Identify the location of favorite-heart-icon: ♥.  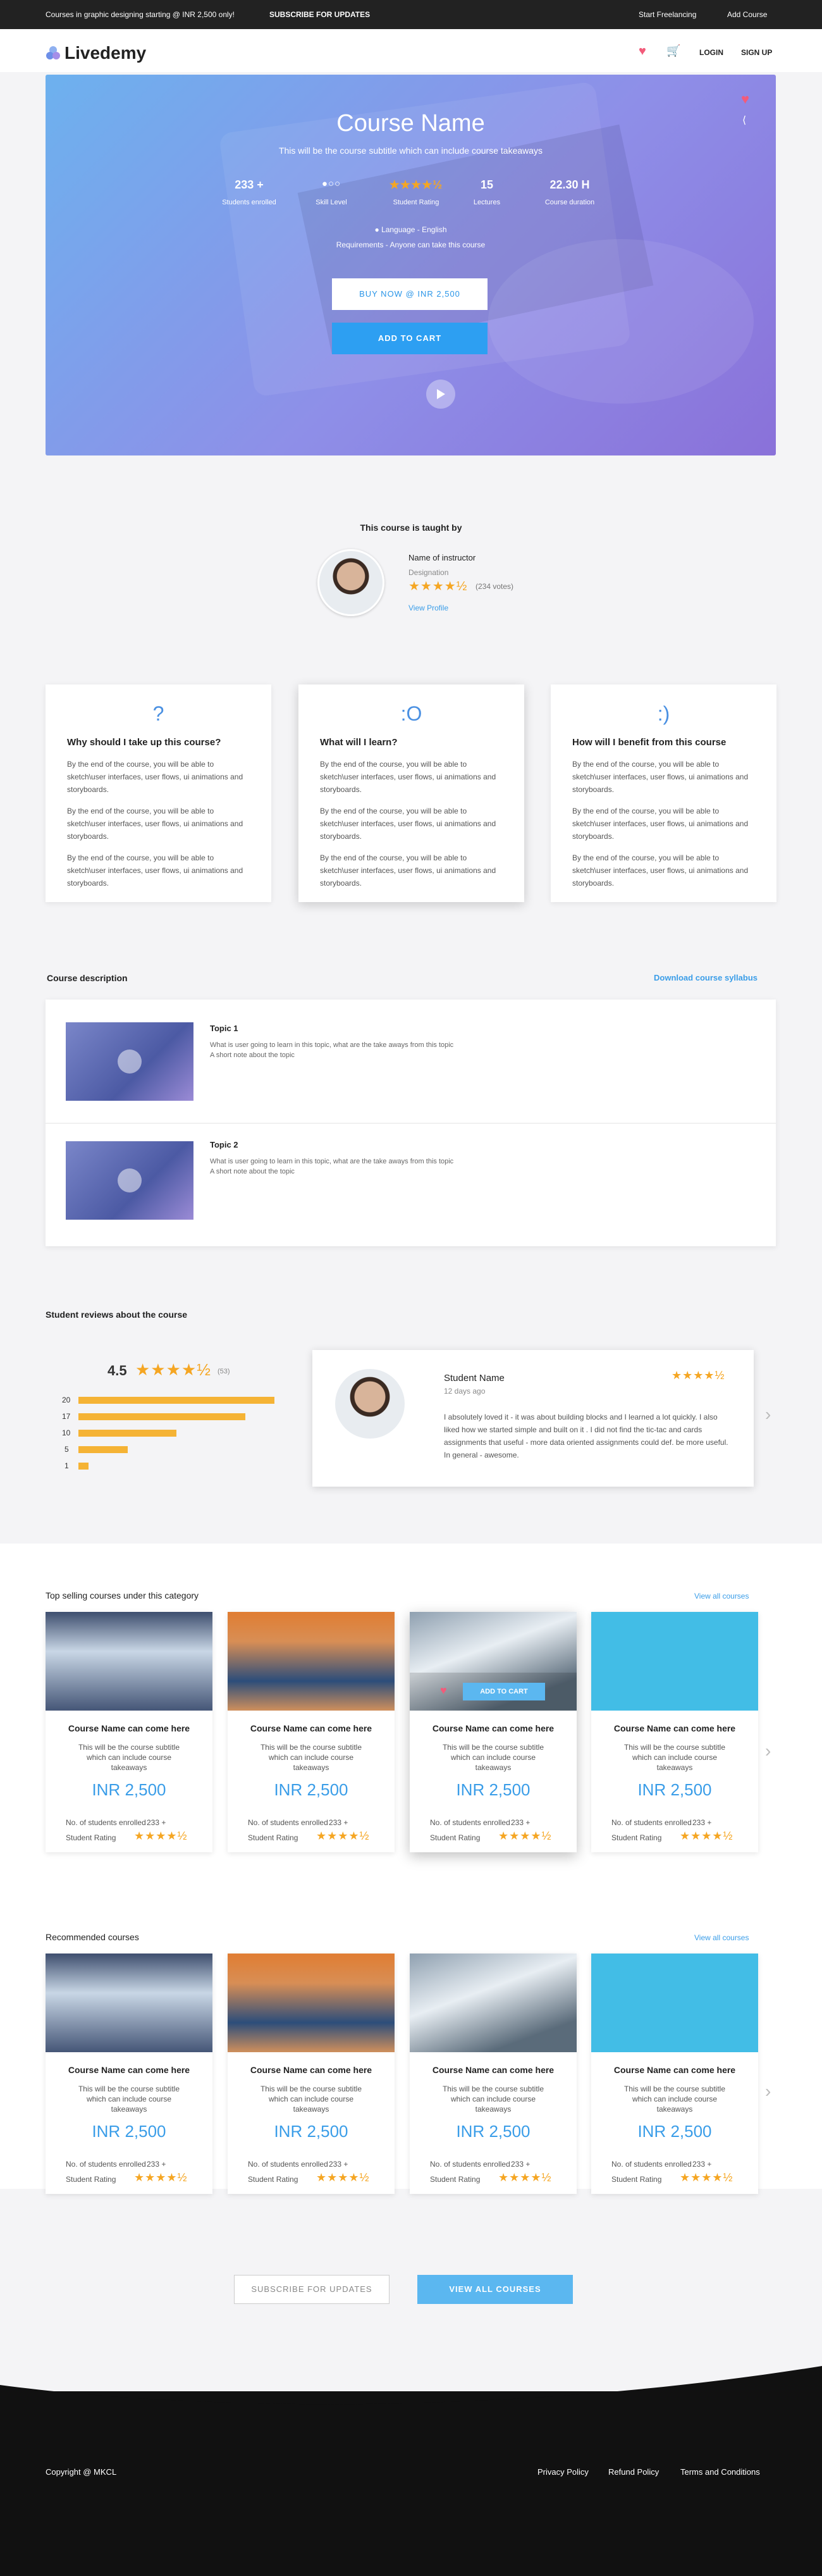
(745, 100).